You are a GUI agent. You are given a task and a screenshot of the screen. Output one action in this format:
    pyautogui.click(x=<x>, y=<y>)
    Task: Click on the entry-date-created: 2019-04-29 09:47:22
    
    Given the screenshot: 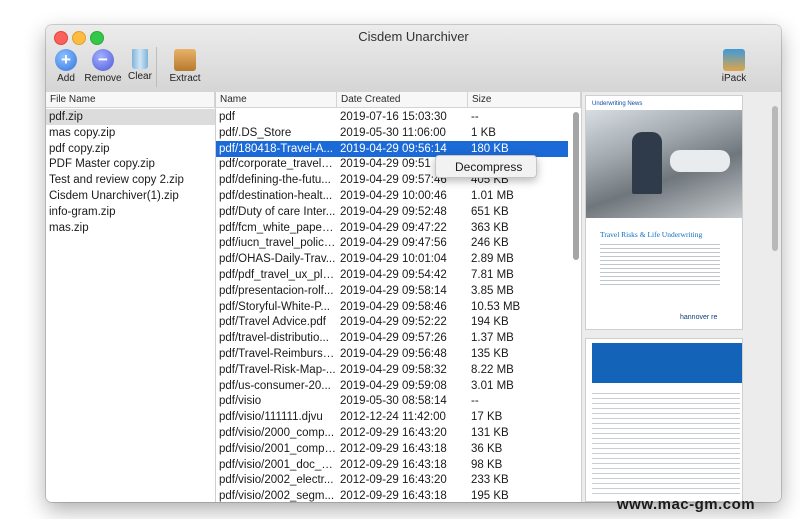 What is the action you would take?
    pyautogui.click(x=393, y=227)
    